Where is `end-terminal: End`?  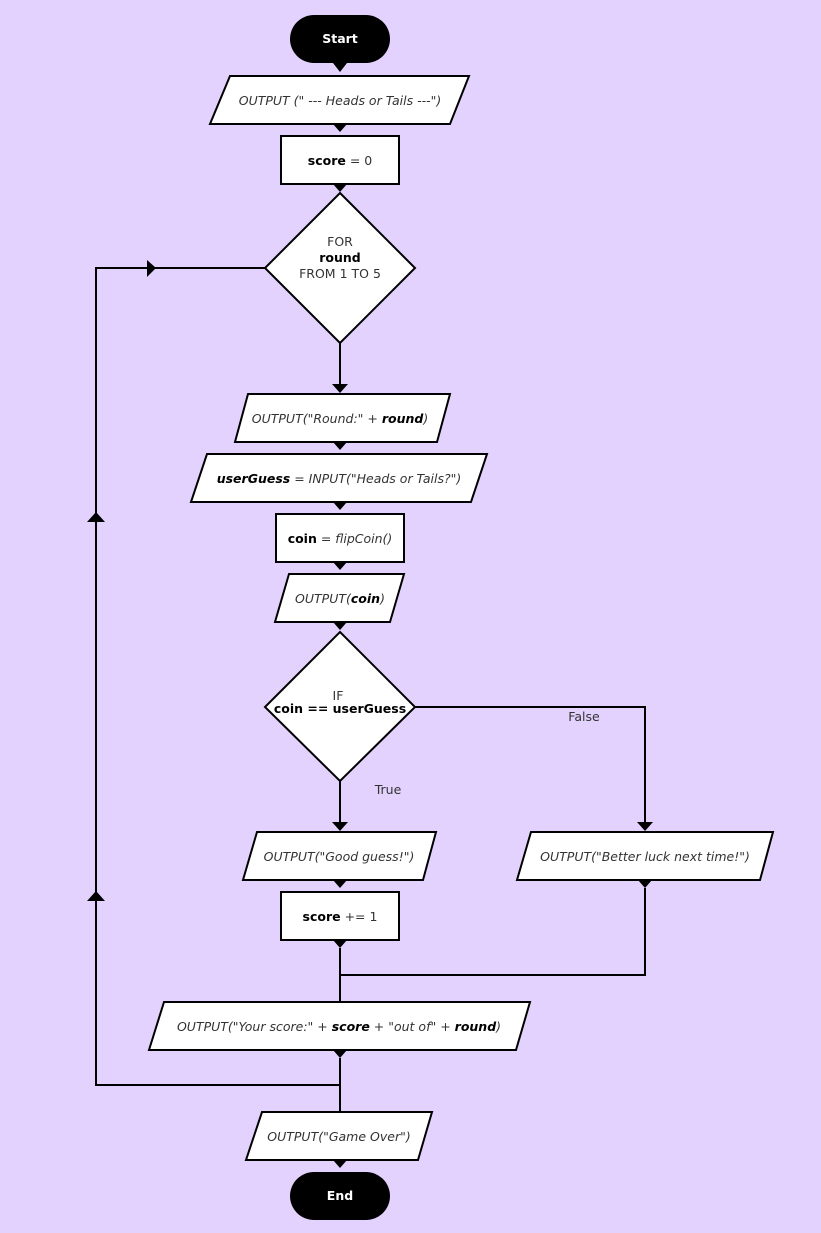
end-terminal: End is located at coordinates (340, 1196).